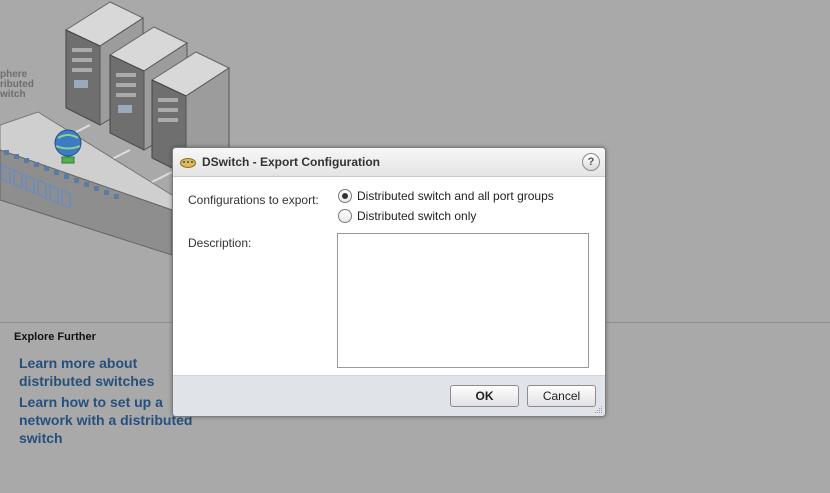  I want to click on radio-selected-icon, so click(345, 196).